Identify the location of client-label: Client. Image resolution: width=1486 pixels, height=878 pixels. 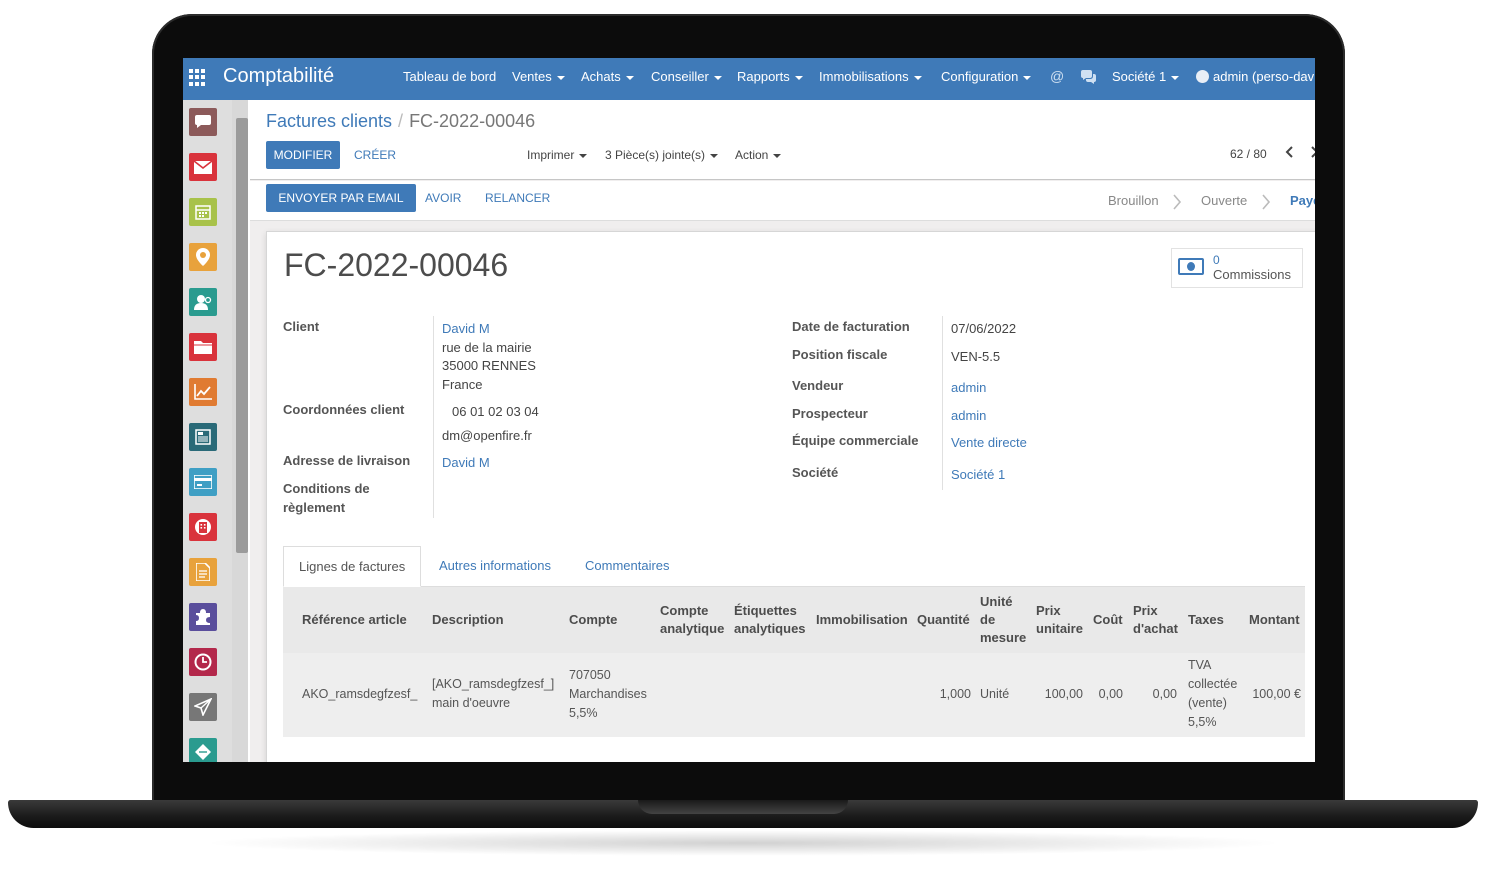
(301, 326).